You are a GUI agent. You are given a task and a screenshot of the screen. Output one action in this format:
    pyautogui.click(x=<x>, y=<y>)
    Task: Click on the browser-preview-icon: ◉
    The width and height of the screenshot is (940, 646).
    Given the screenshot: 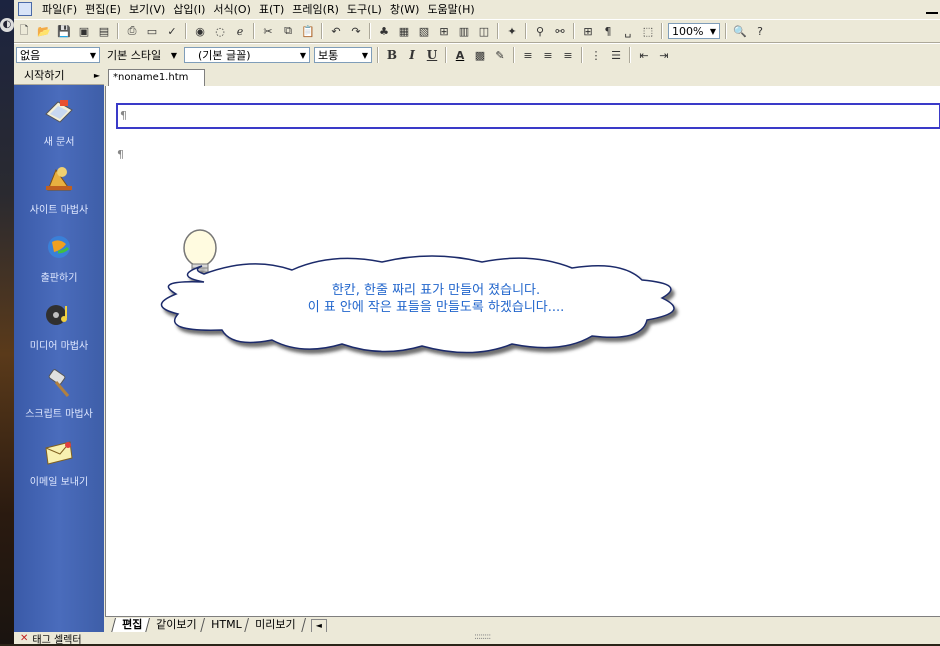 What is the action you would take?
    pyautogui.click(x=200, y=31)
    